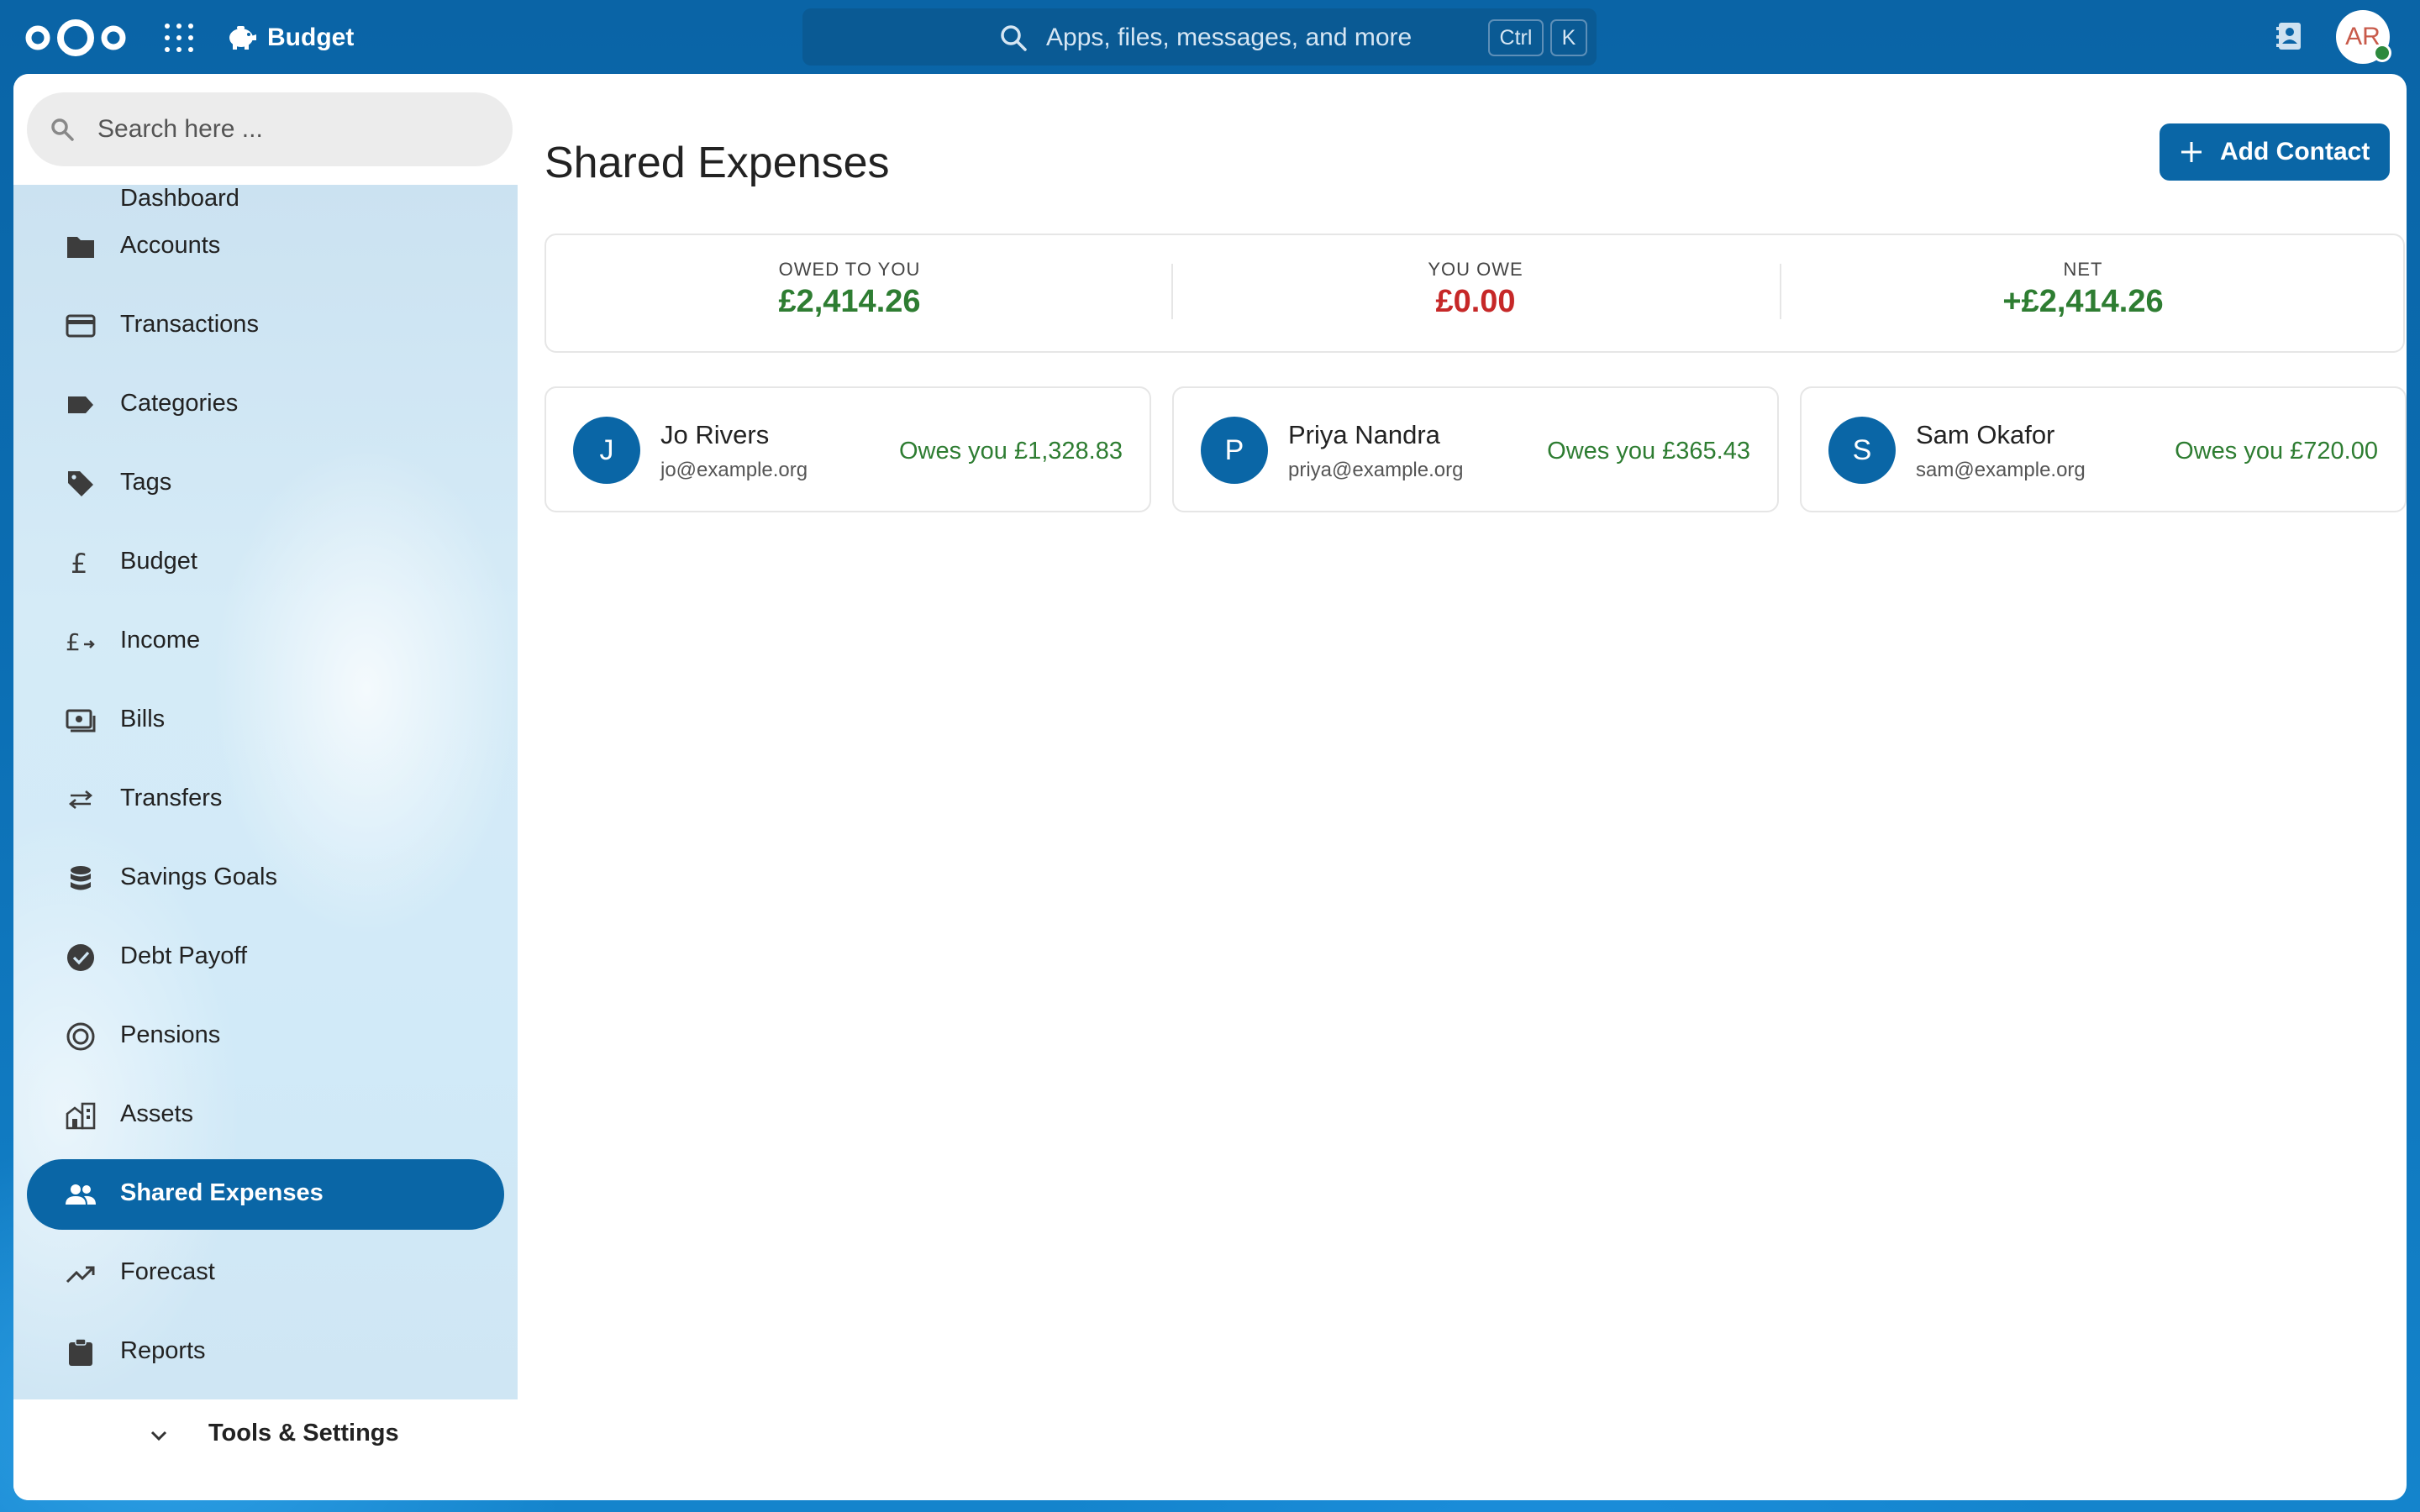 Image resolution: width=2420 pixels, height=1512 pixels. What do you see at coordinates (265, 484) in the screenshot?
I see `sidebar-item-tags: Tags` at bounding box center [265, 484].